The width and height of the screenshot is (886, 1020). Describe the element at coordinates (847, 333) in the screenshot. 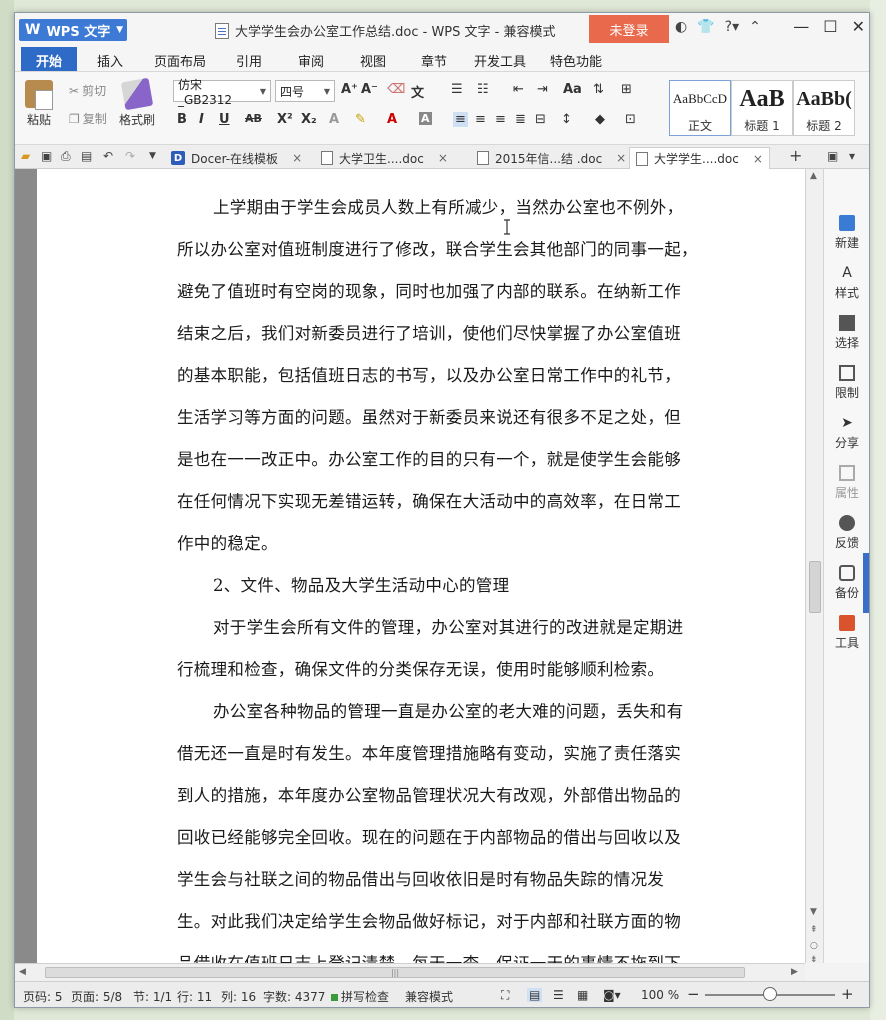

I see `sidebar-item-select: 选择` at that location.